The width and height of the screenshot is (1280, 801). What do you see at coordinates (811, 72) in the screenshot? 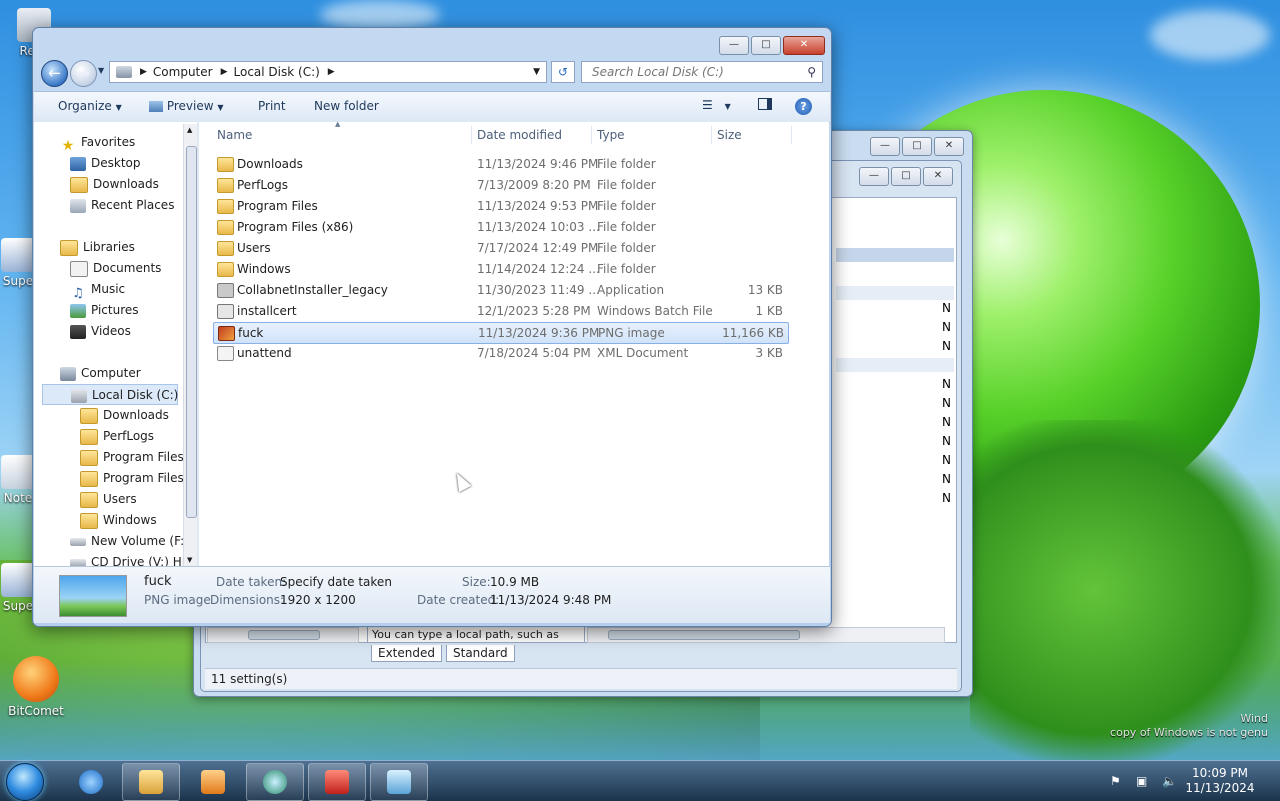
I see `search-icon: ⚲` at bounding box center [811, 72].